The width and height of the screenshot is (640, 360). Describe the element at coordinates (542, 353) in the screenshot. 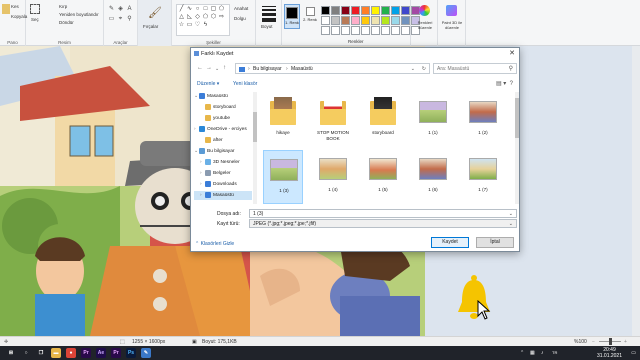

I see `volume-icon: ♪` at that location.